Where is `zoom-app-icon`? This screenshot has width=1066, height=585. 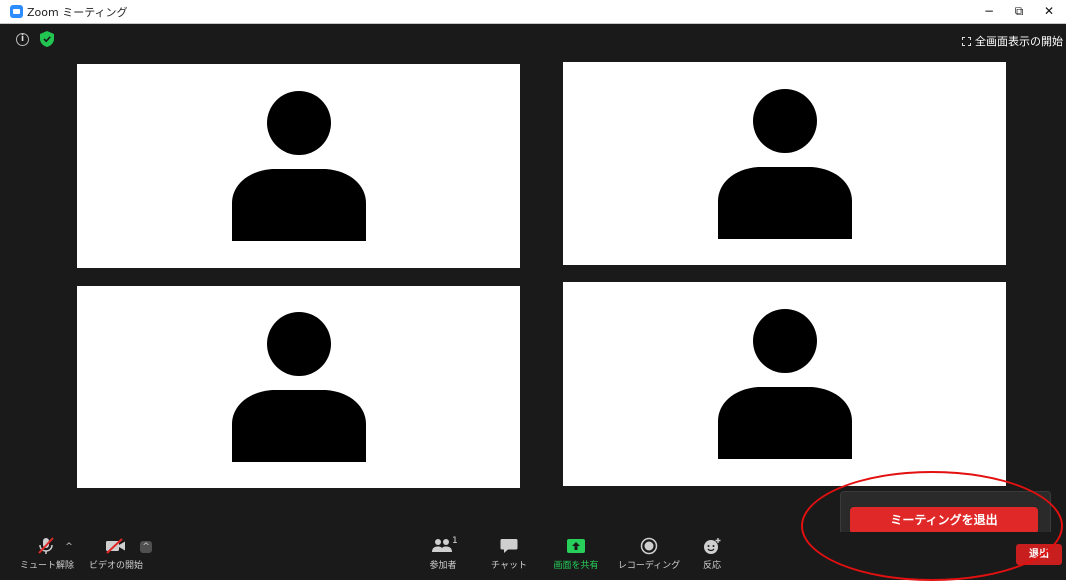 zoom-app-icon is located at coordinates (16, 11).